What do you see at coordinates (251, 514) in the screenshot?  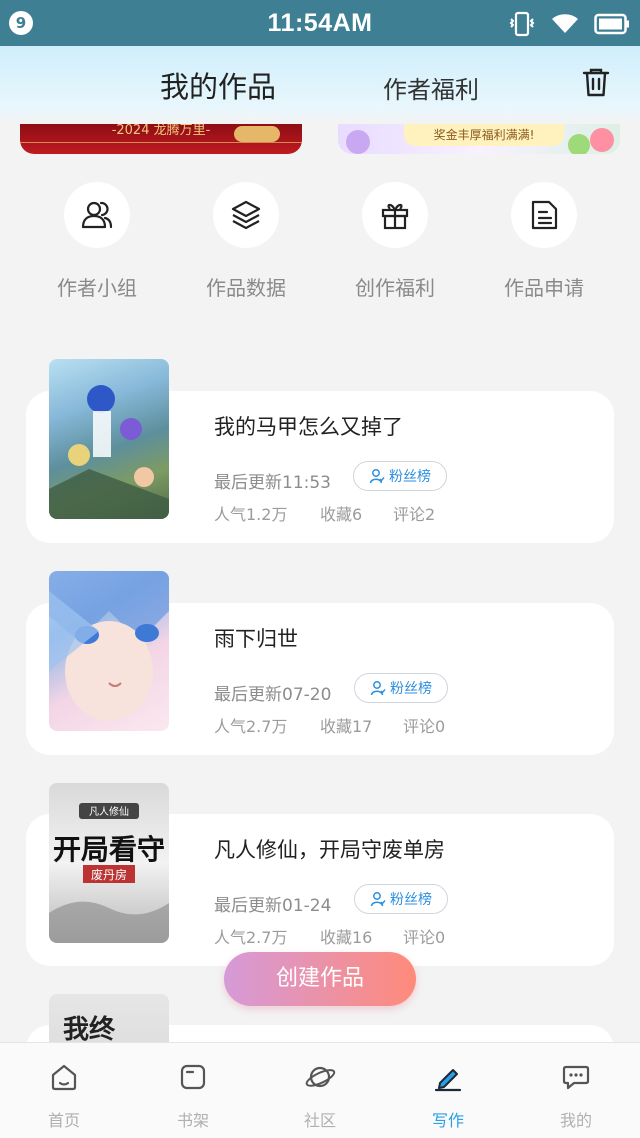 I see `work-popularity: 人气1.2万` at bounding box center [251, 514].